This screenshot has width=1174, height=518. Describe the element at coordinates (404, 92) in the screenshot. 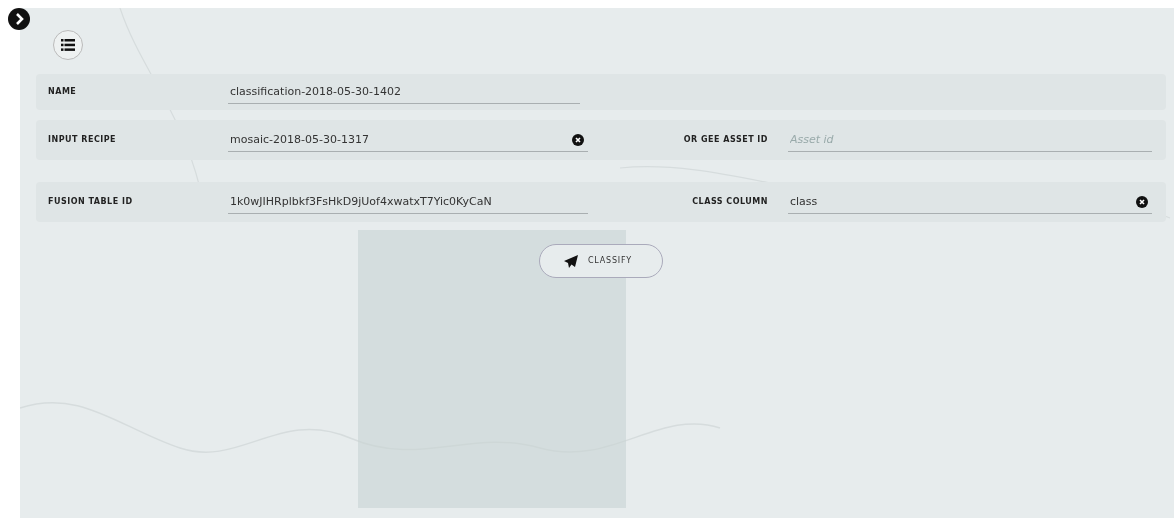

I see `text-field: classification-2018-05-30-1402` at that location.